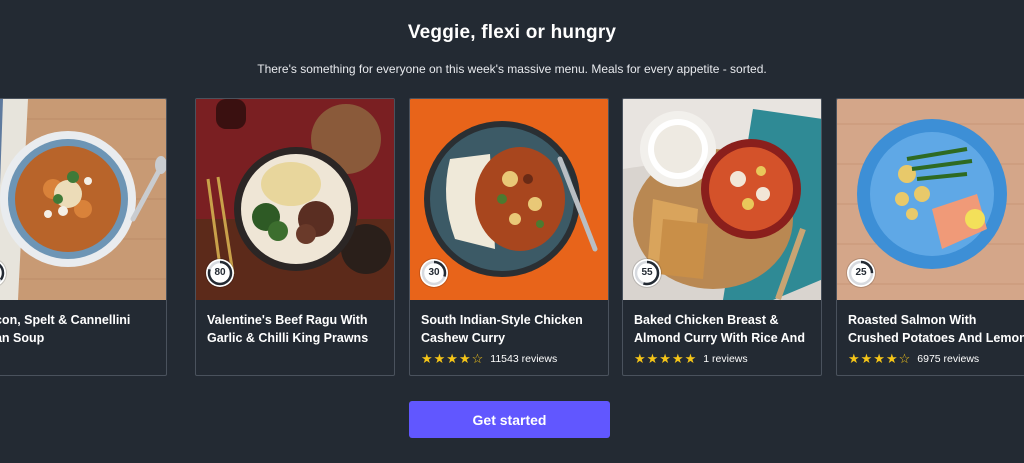  Describe the element at coordinates (65, 329) in the screenshot. I see `recipe-name: Bacon, Spelt & Cannellini Bean Soup` at that location.